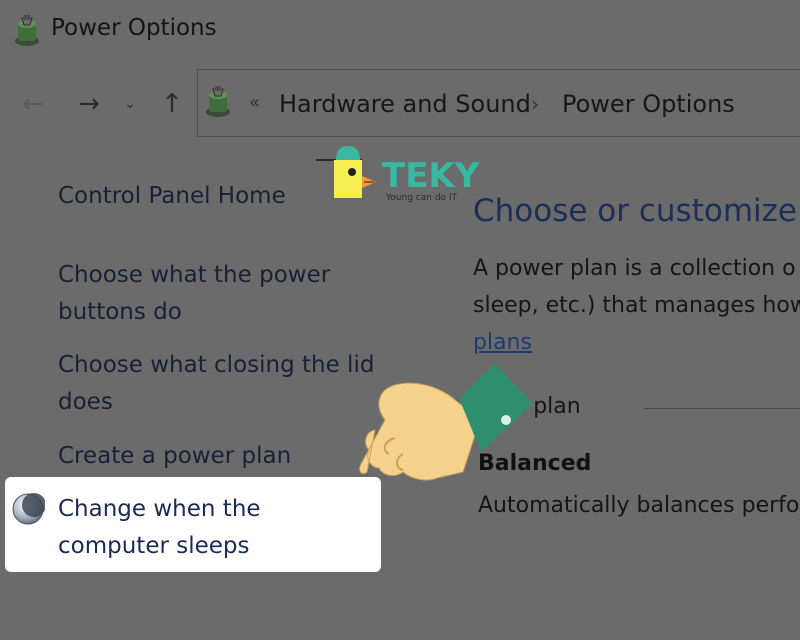 This screenshot has width=800, height=640. I want to click on teky-logo: TEKY Young can do IT, so click(398, 174).